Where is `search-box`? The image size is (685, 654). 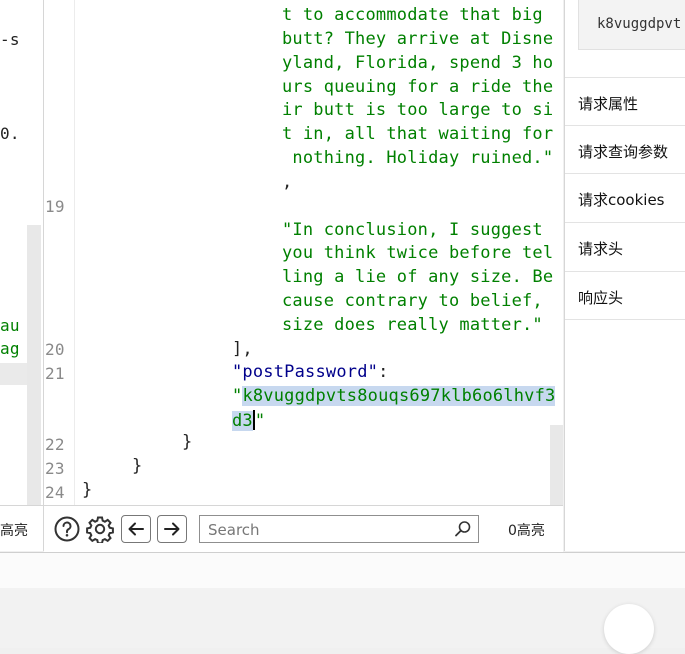
search-box is located at coordinates (339, 529).